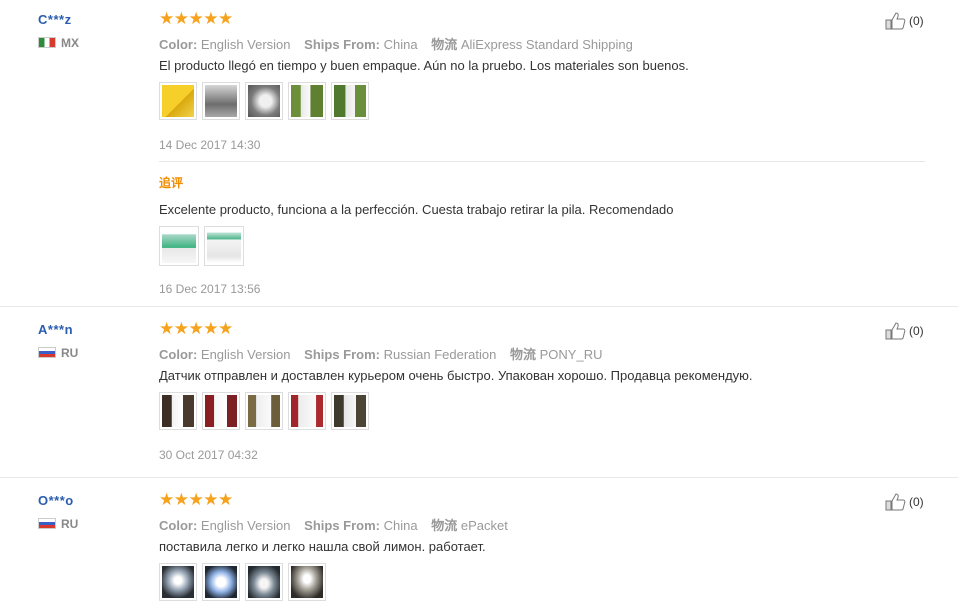  What do you see at coordinates (208, 455) in the screenshot?
I see `review-date: 30 Oct 2017 04:32` at bounding box center [208, 455].